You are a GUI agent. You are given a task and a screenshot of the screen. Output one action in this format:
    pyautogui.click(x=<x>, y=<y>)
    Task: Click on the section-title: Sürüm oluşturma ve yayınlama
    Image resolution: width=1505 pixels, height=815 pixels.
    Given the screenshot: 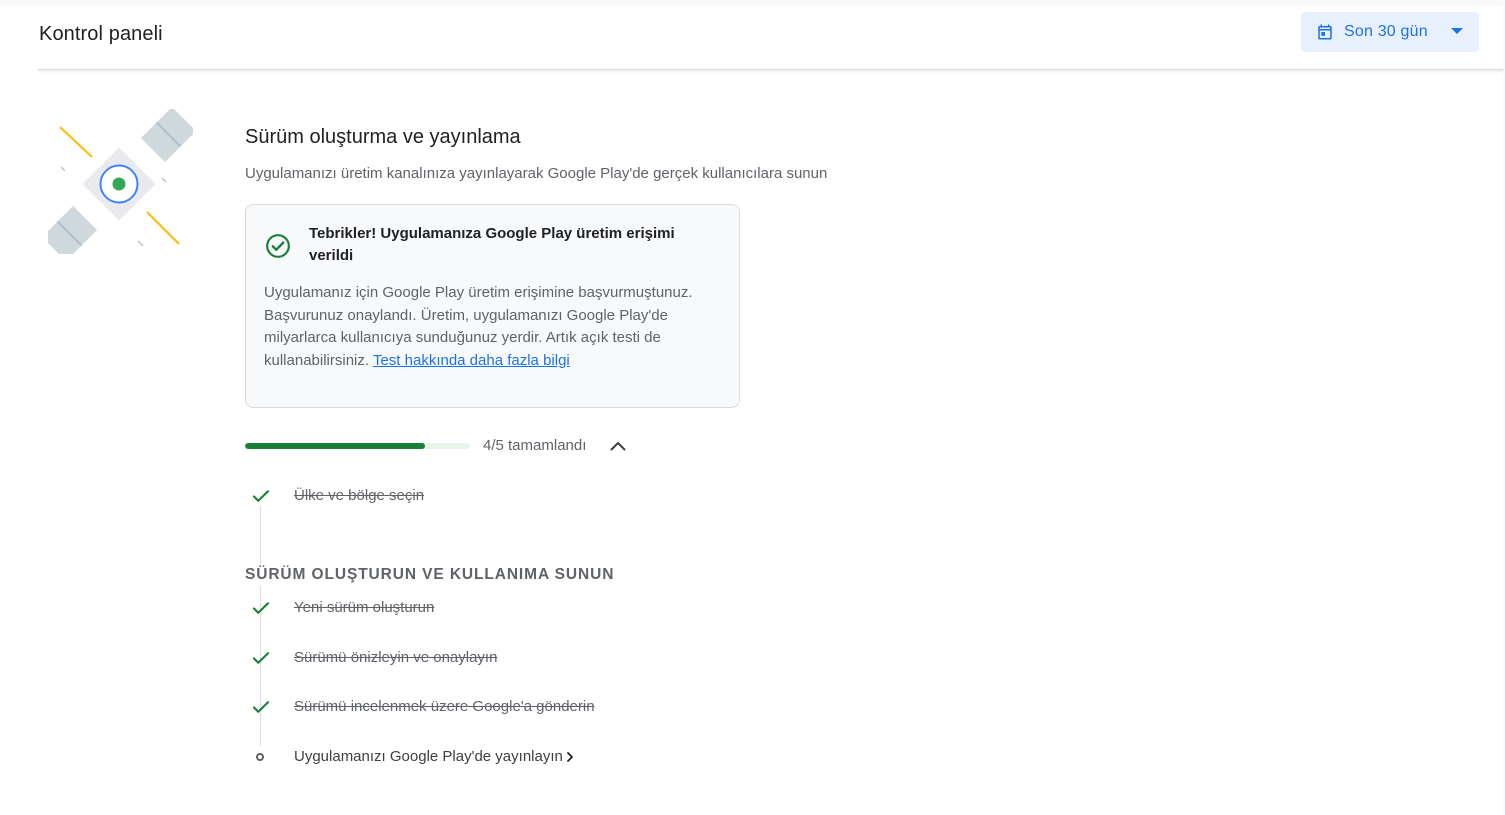 What is the action you would take?
    pyautogui.click(x=383, y=137)
    